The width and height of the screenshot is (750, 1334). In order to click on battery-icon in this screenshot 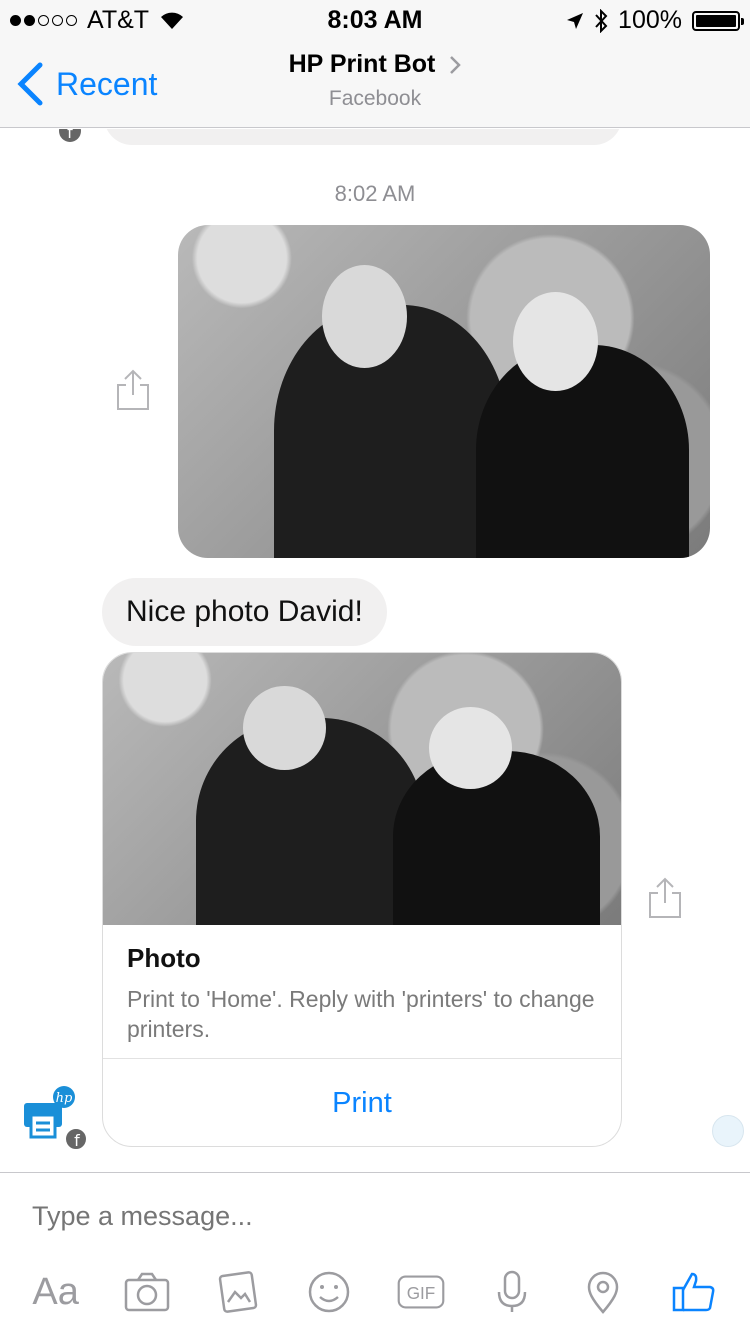, I will do `click(718, 20)`.